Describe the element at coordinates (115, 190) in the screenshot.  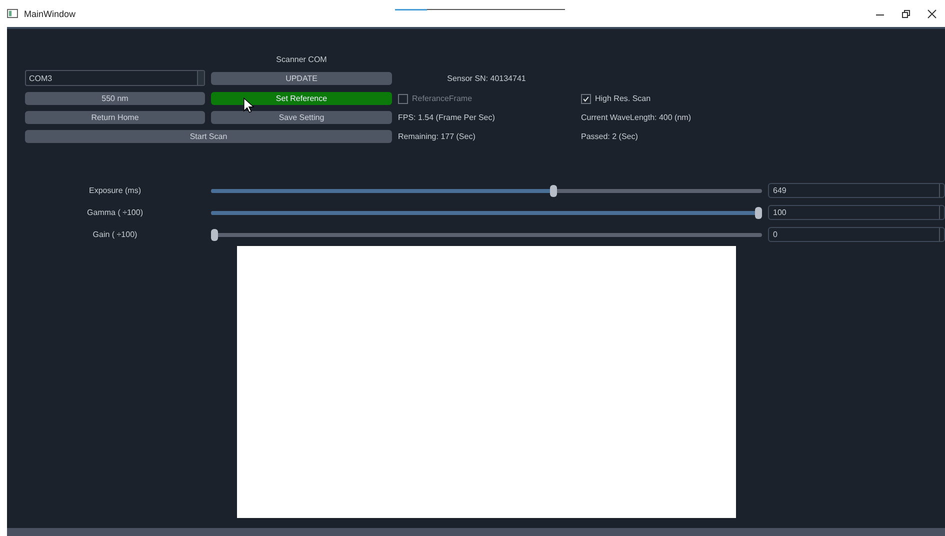
I see `slider-label: Exposure (ms)` at that location.